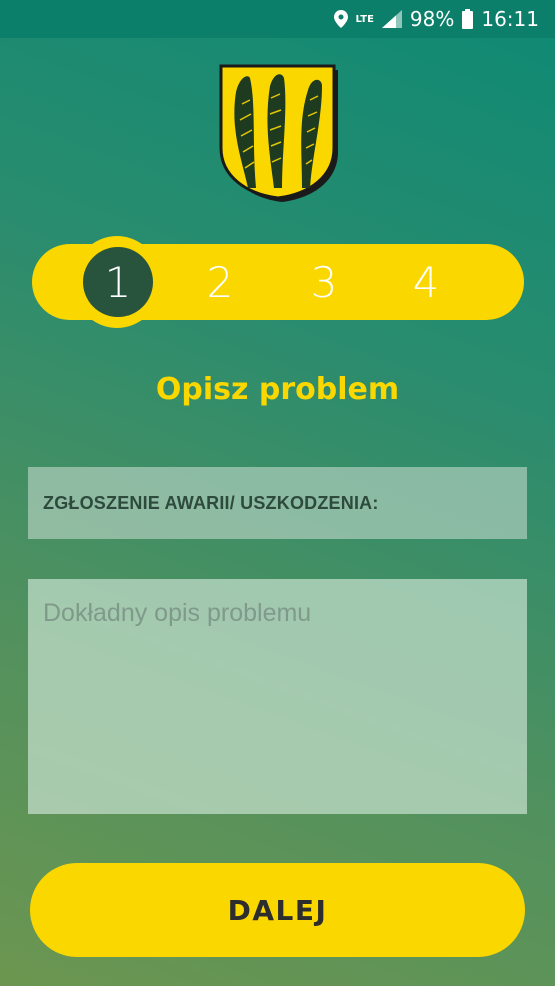 This screenshot has height=986, width=555. What do you see at coordinates (118, 282) in the screenshot?
I see `step-1-active: 1` at bounding box center [118, 282].